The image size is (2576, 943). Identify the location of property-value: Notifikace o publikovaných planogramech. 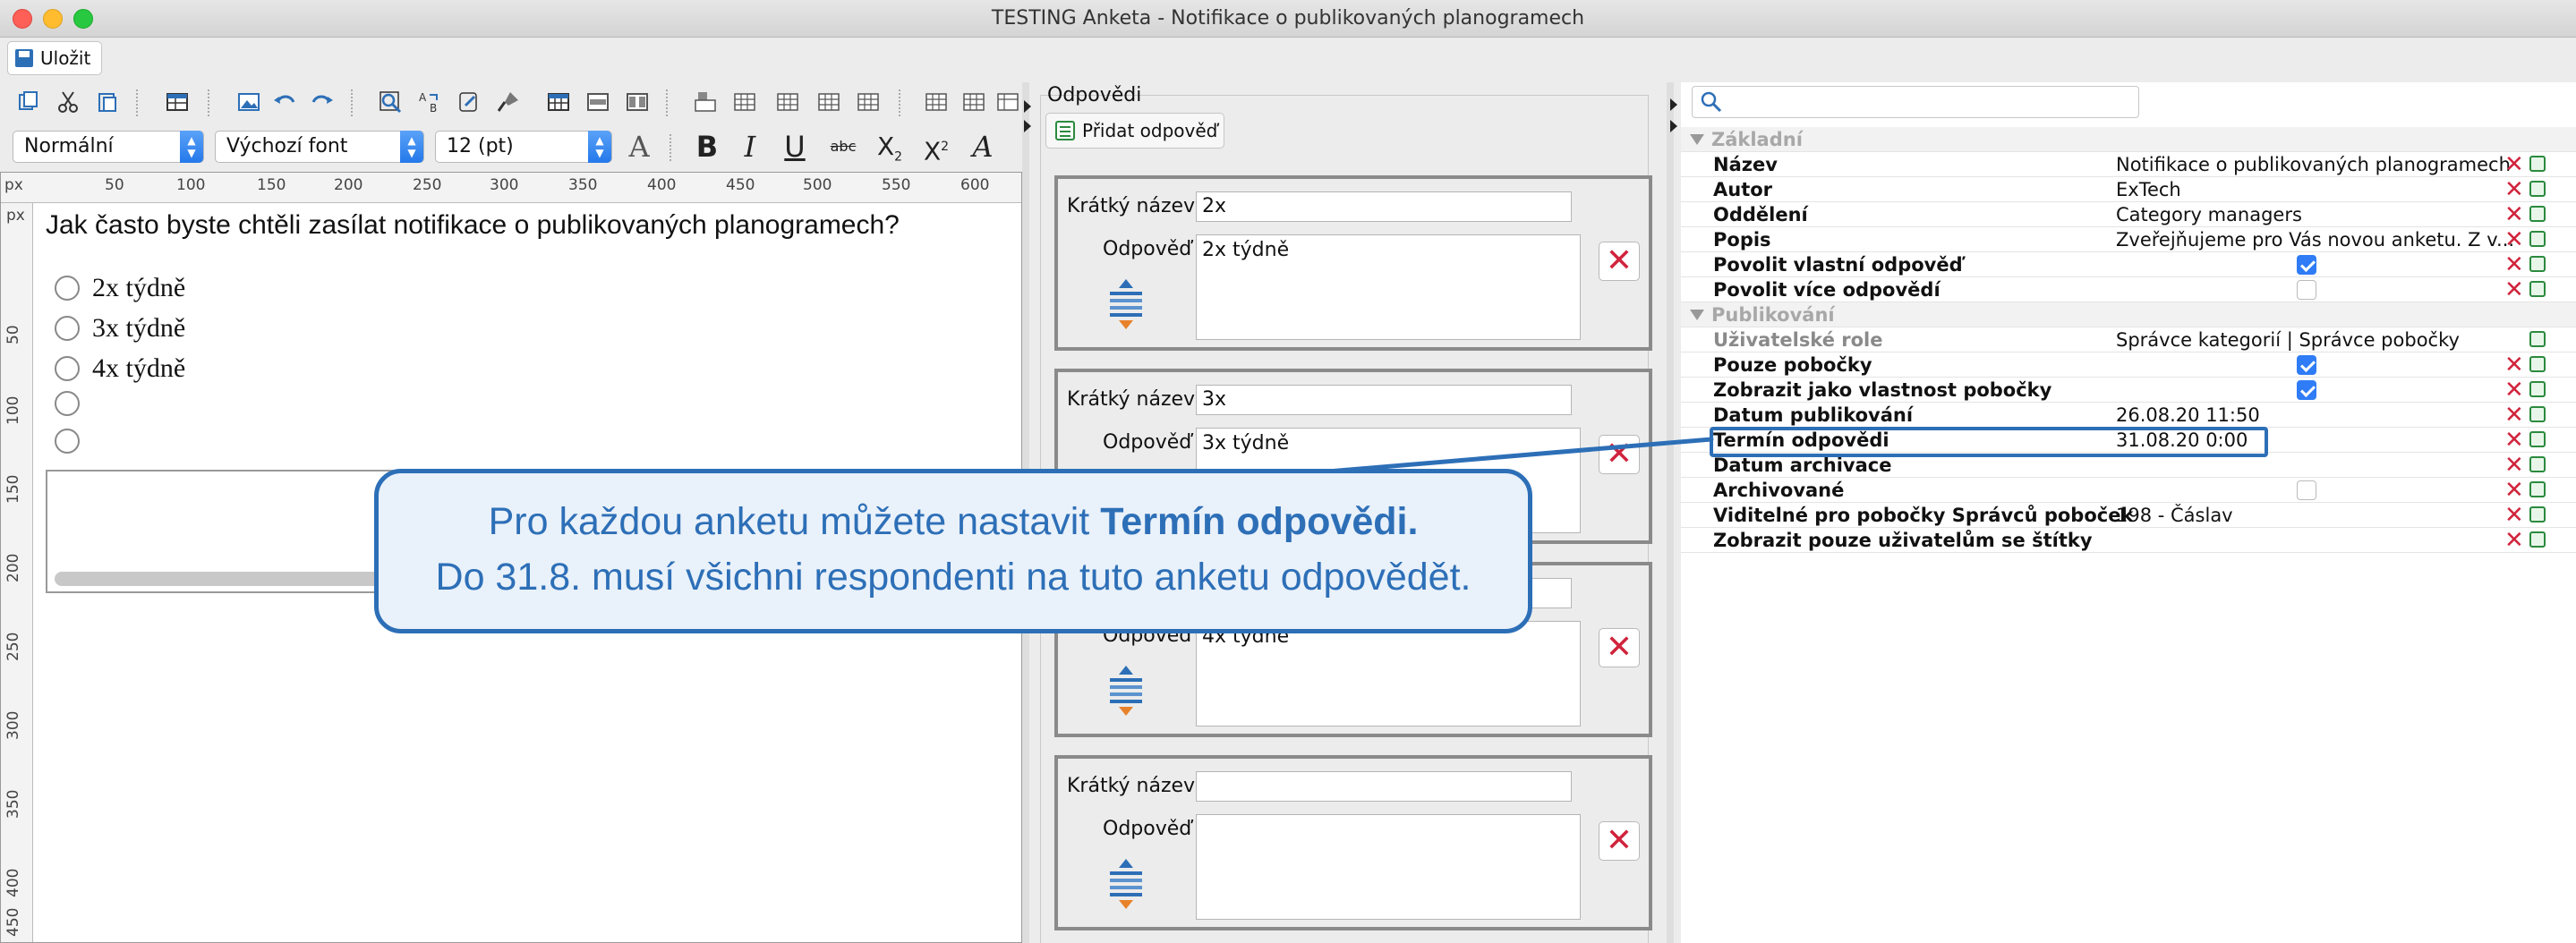
(2322, 165).